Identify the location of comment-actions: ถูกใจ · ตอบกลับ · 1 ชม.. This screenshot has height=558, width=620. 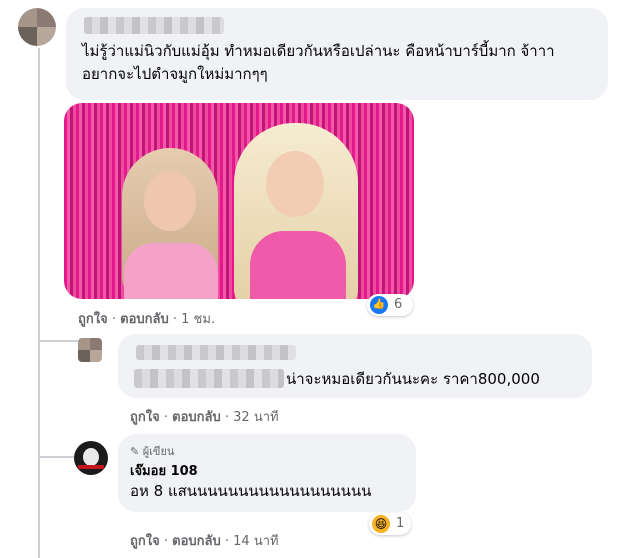
(146, 318).